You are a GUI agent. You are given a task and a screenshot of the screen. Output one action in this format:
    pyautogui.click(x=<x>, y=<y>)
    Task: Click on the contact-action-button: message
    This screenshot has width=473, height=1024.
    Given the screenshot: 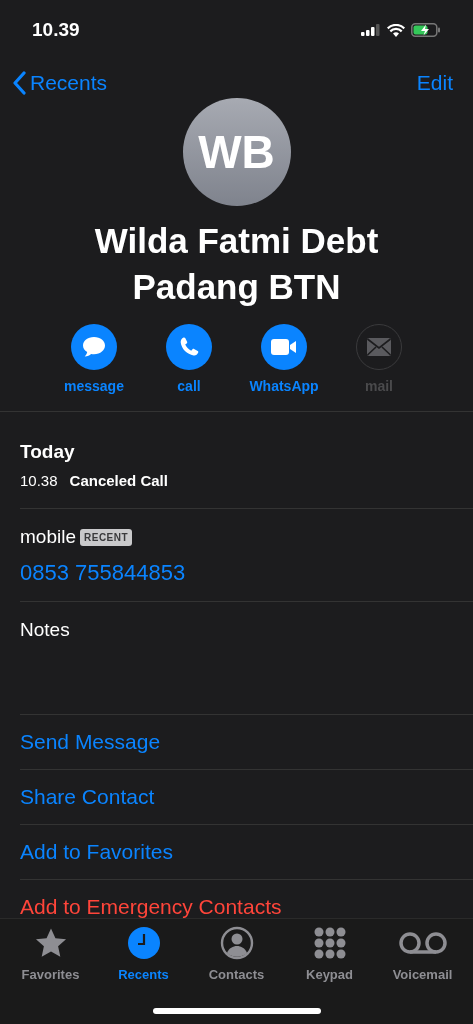 What is the action you would take?
    pyautogui.click(x=94, y=360)
    